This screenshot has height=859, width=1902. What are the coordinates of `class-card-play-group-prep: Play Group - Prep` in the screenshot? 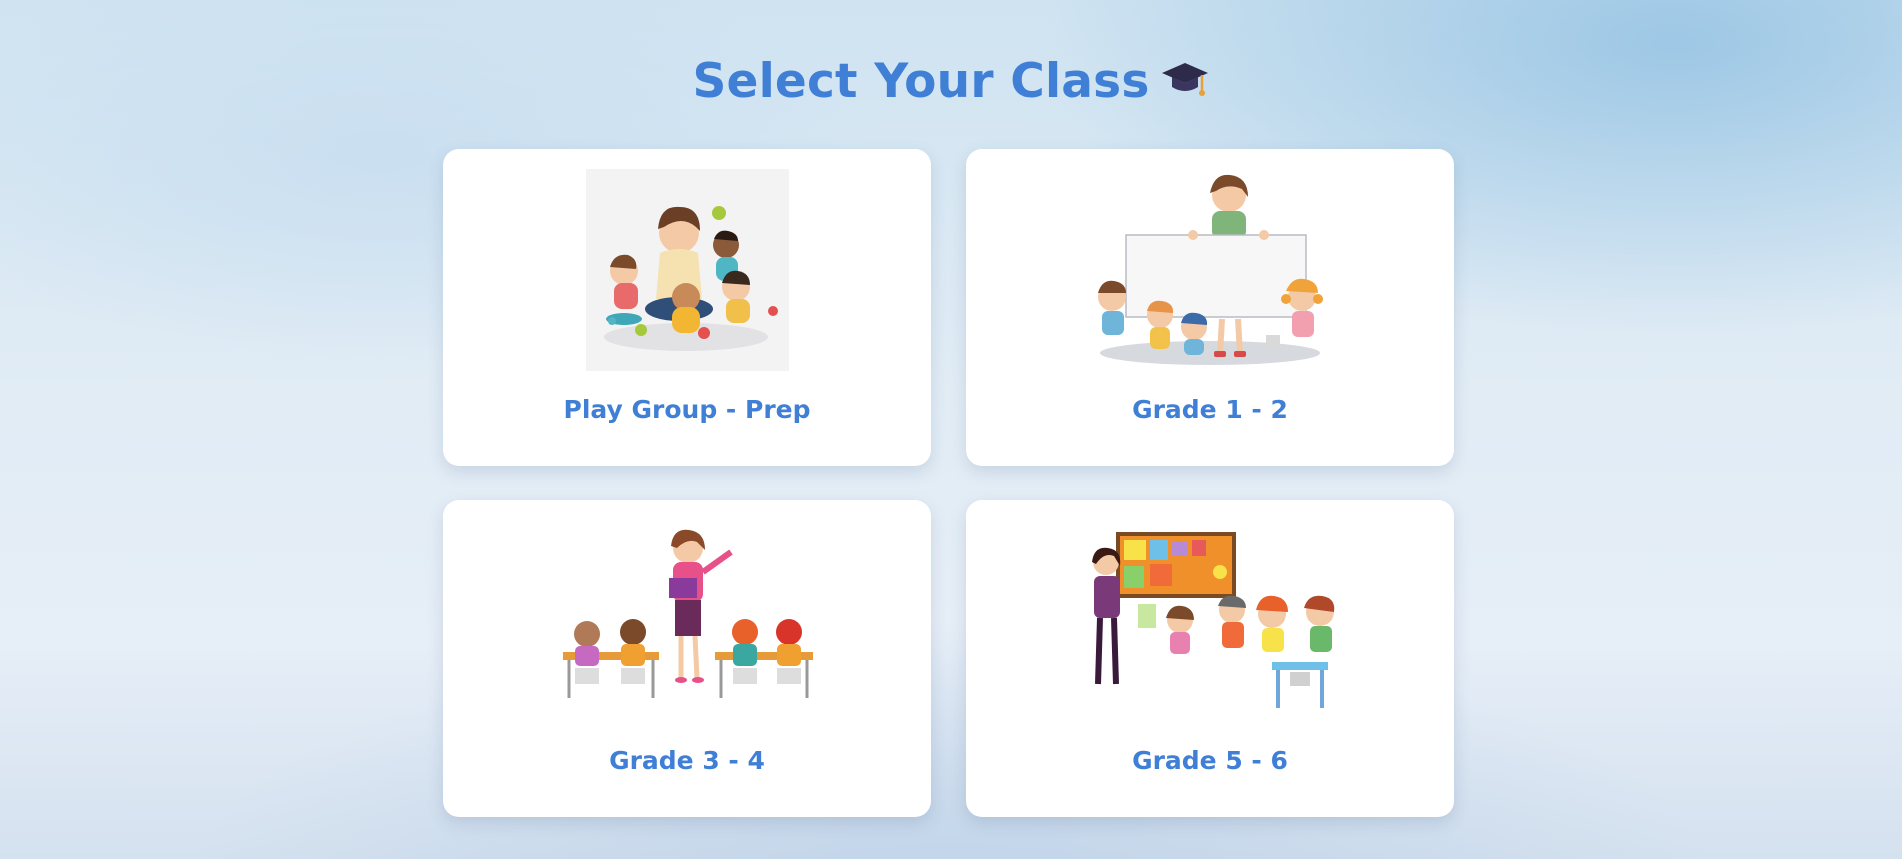 It's located at (687, 307).